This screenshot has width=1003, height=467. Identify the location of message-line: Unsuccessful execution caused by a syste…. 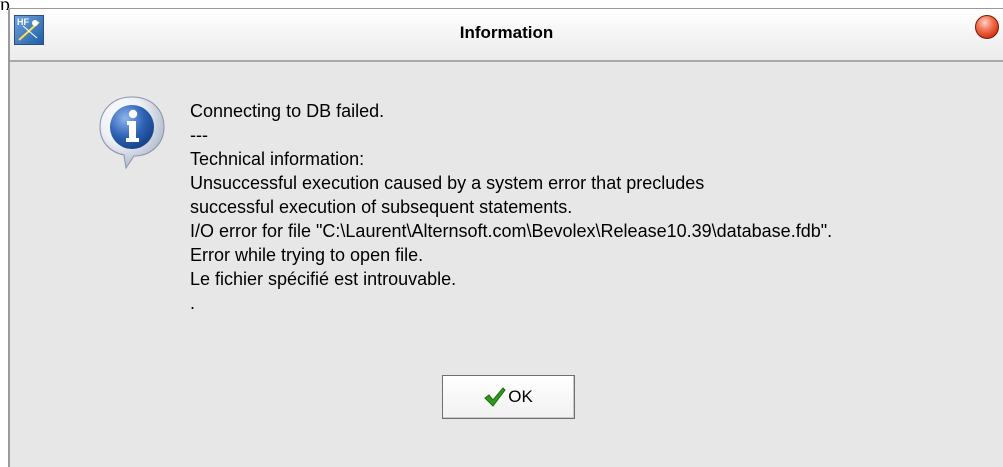
(447, 183).